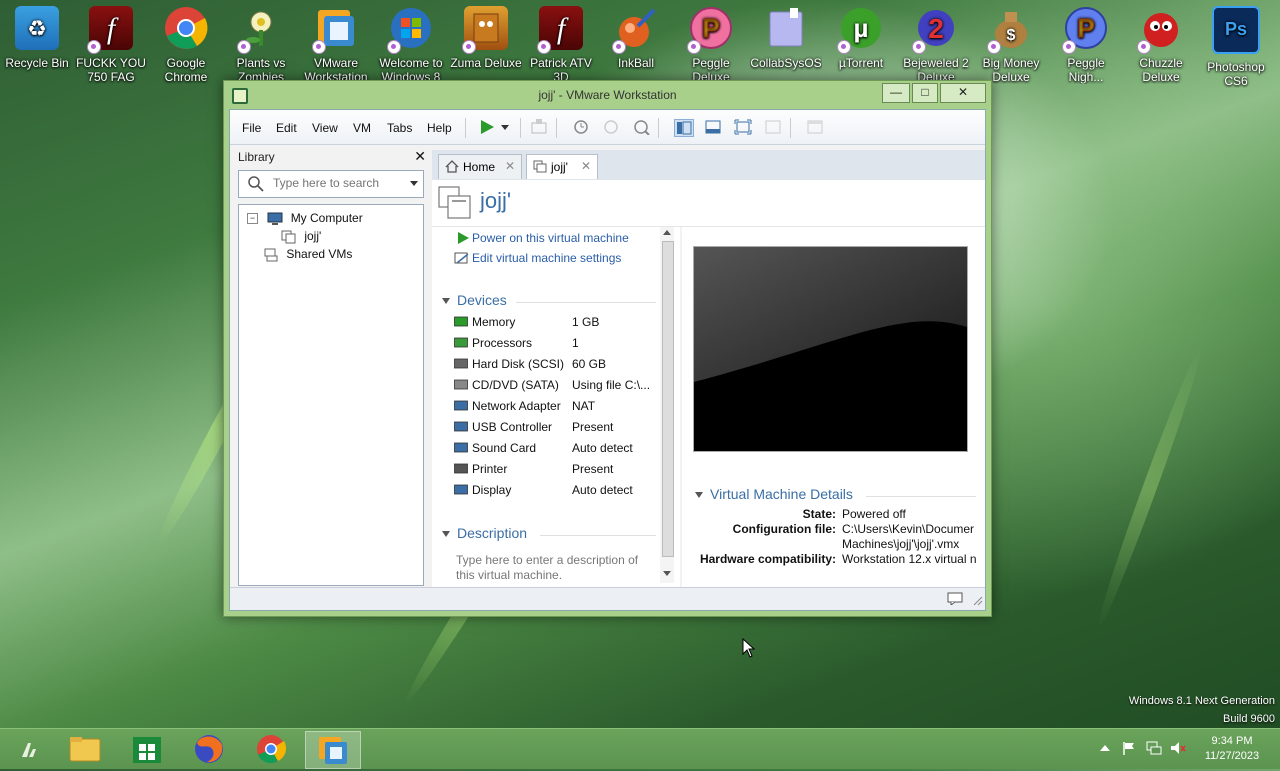  I want to click on library-close-button: ✕, so click(420, 156).